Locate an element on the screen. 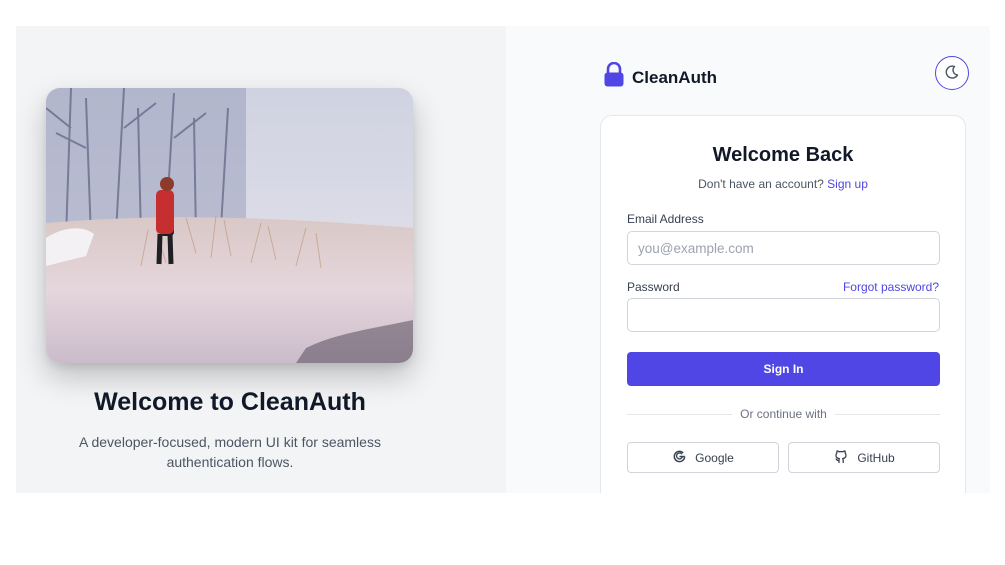 The height and width of the screenshot is (565, 1005). brand-name: CleanAuth is located at coordinates (674, 77).